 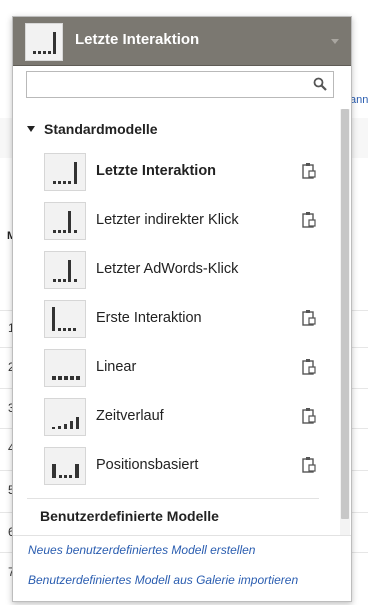 What do you see at coordinates (65, 319) in the screenshot?
I see `first-interaction-icon` at bounding box center [65, 319].